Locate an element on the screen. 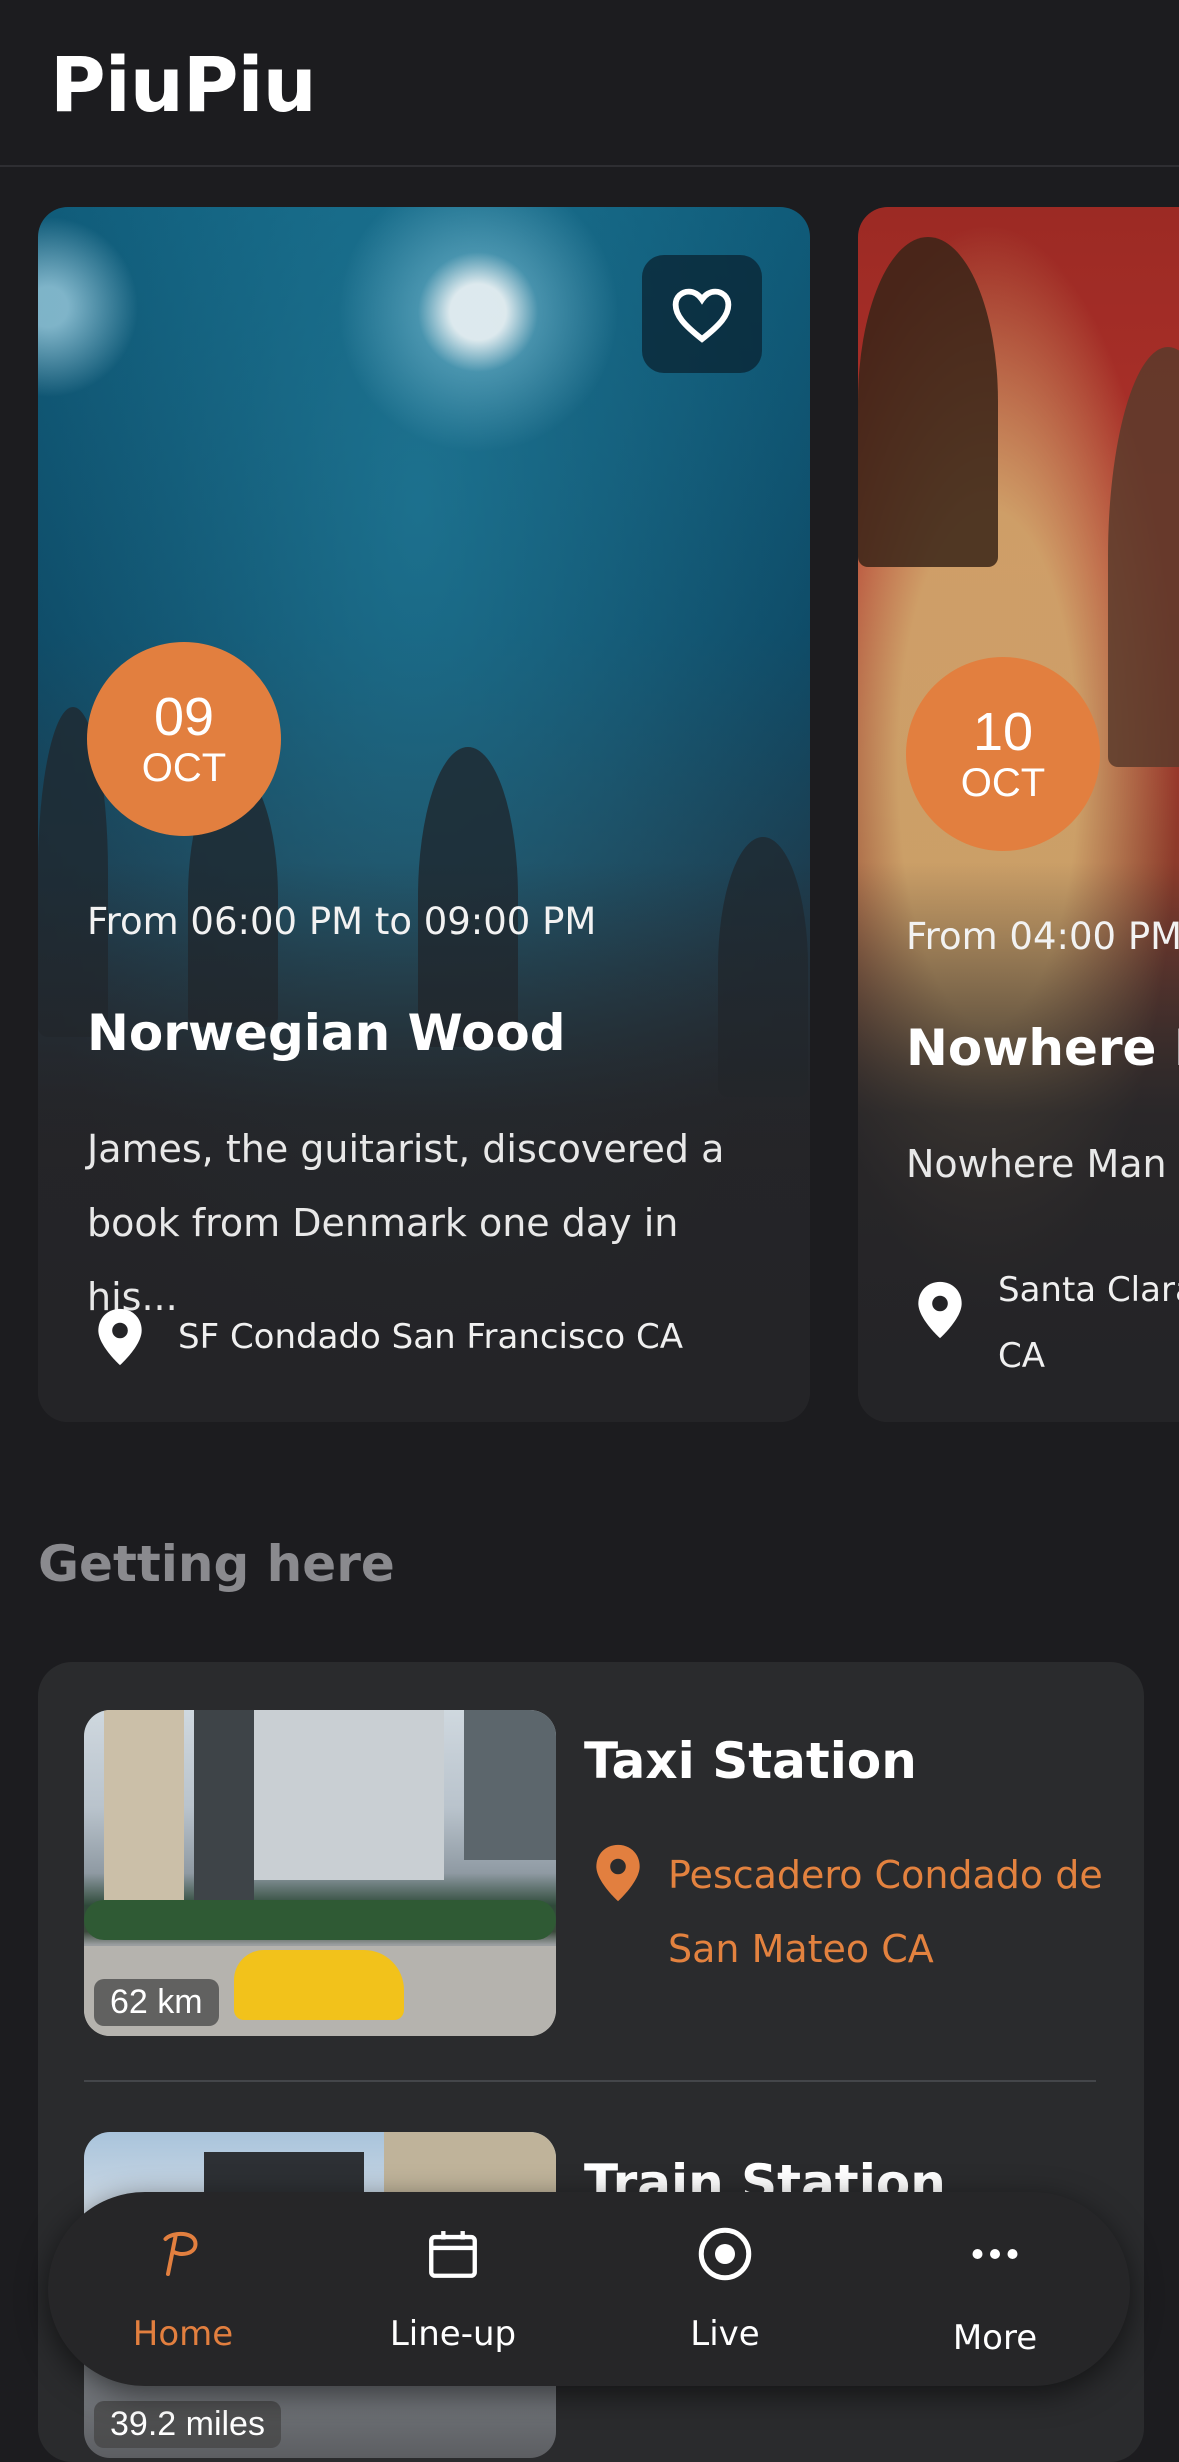 The height and width of the screenshot is (2462, 1179). location-line1: Santa Clara ( is located at coordinates (1088, 1290).